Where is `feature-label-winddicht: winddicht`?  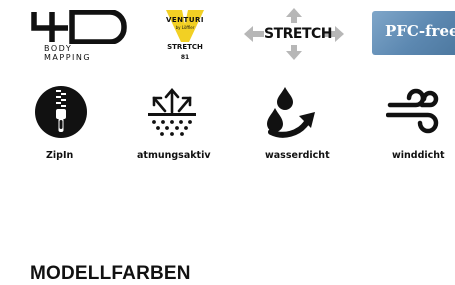 feature-label-winddicht: winddicht is located at coordinates (418, 155).